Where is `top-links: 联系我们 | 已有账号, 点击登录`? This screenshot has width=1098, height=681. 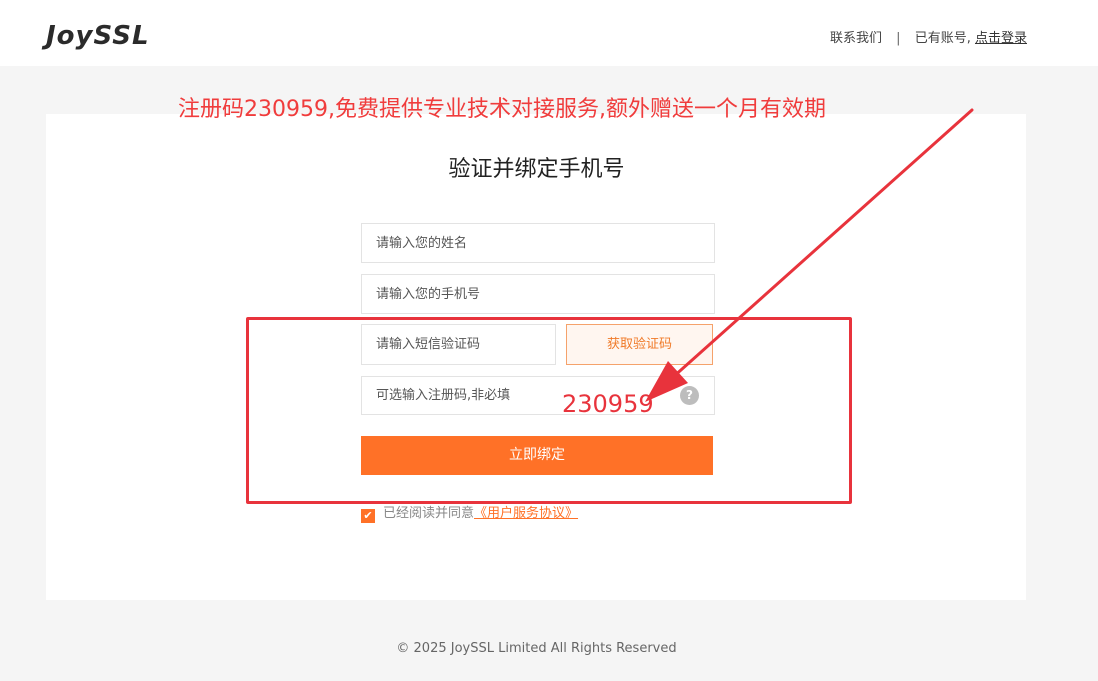 top-links: 联系我们 | 已有账号, 点击登录 is located at coordinates (928, 39).